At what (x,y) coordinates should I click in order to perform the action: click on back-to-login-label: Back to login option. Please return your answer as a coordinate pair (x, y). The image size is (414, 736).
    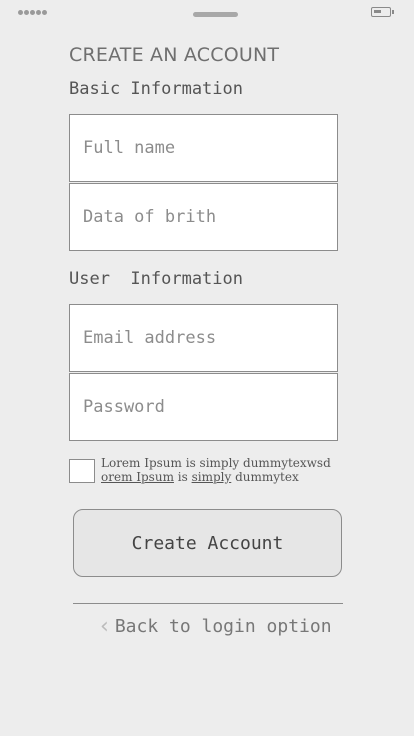
    Looking at the image, I should click on (223, 626).